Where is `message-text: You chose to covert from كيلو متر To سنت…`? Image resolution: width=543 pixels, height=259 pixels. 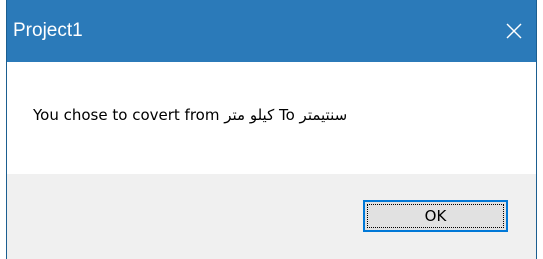 message-text: You chose to covert from كيلو متر To سنت… is located at coordinates (190, 115).